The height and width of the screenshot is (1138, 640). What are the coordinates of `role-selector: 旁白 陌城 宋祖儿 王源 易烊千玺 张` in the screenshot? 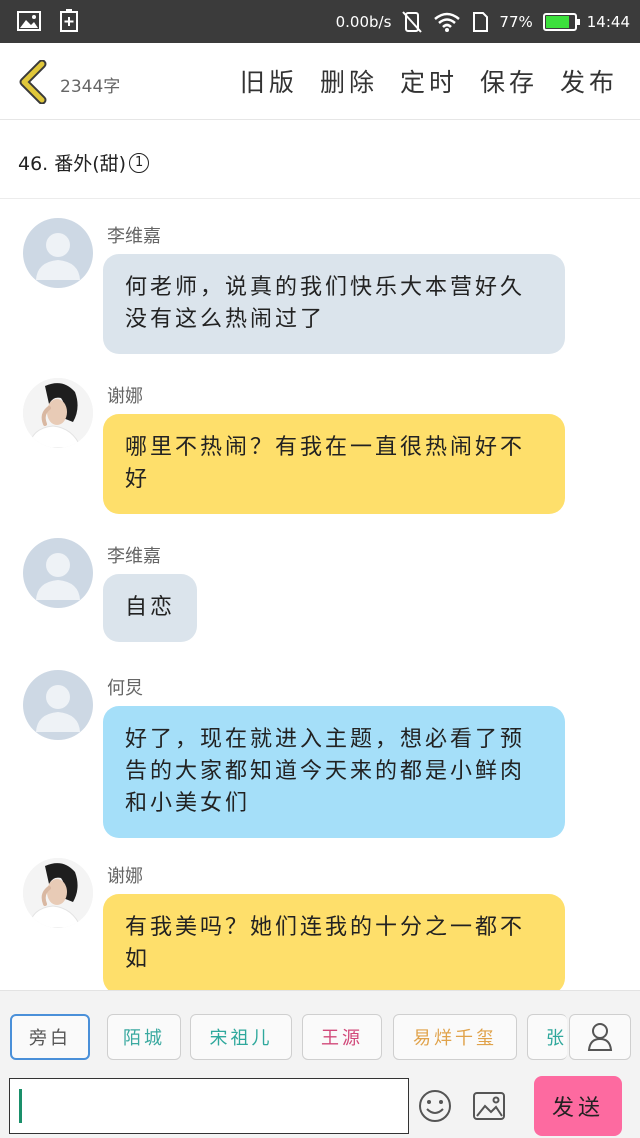 It's located at (320, 1032).